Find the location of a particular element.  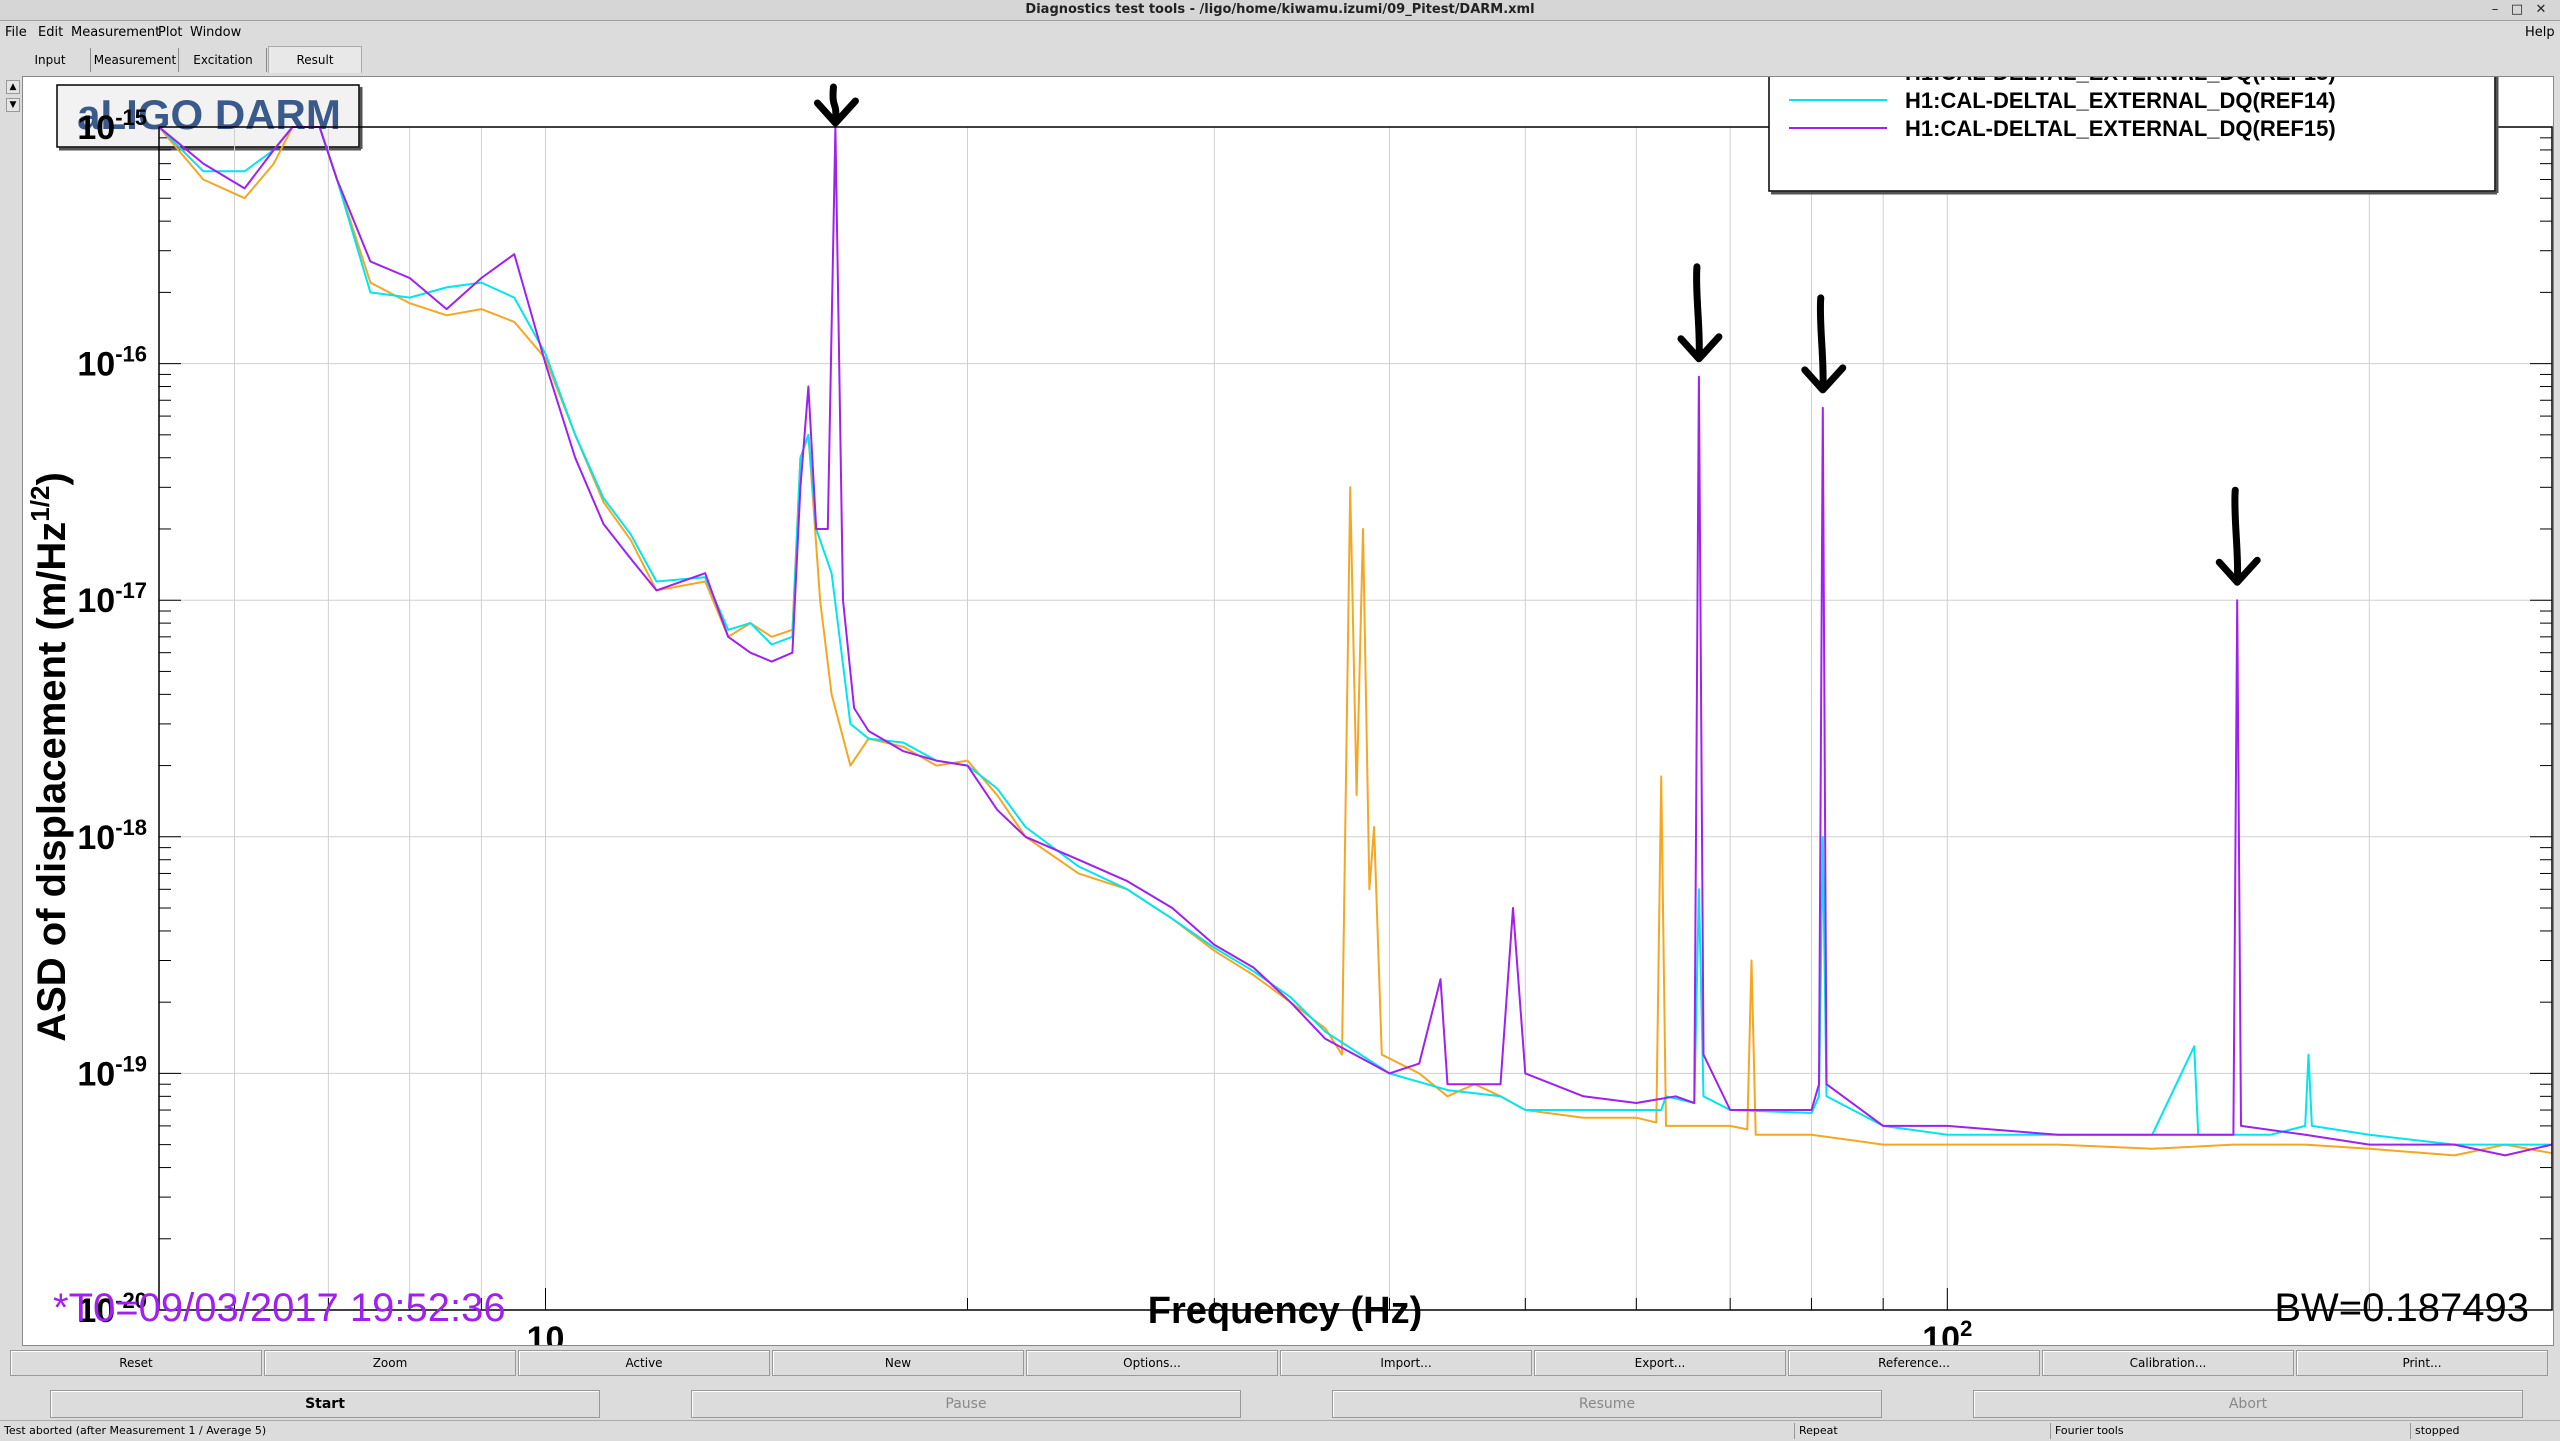

t0-label: *T0=09/03/2017 19:52:36 is located at coordinates (279, 1308).